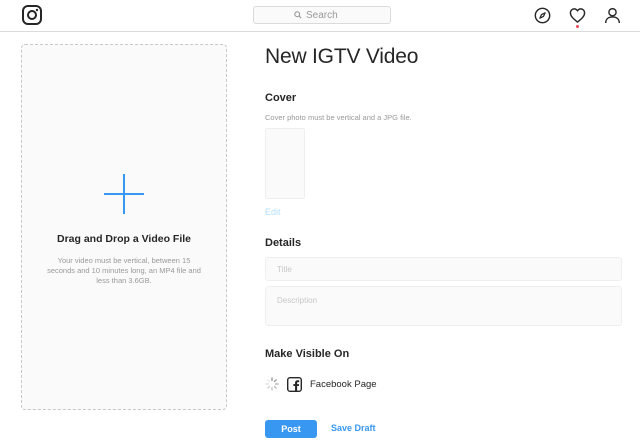  I want to click on top-navigation-bar, so click(320, 16).